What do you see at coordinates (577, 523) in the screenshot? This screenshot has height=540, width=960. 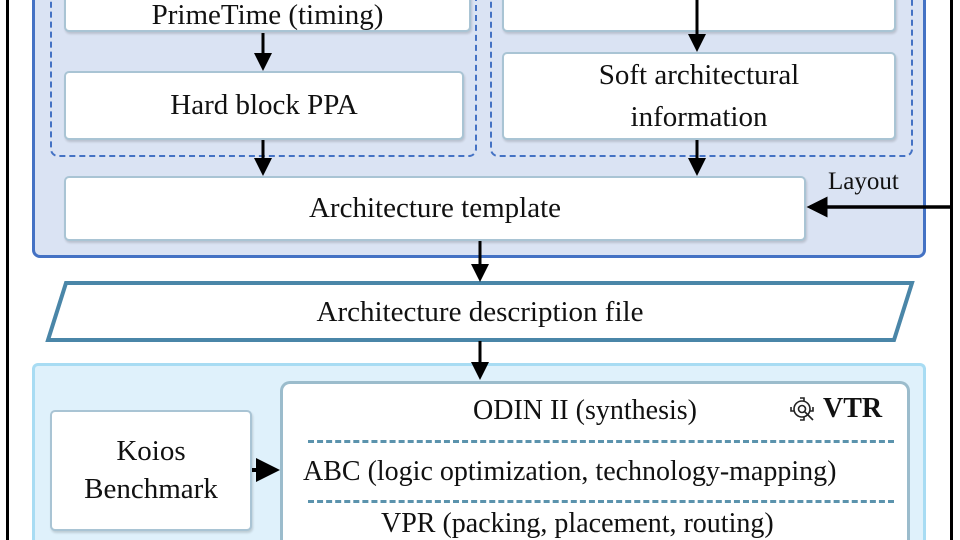 I see `vpr-stage: VPR (packing, placement, routing)` at bounding box center [577, 523].